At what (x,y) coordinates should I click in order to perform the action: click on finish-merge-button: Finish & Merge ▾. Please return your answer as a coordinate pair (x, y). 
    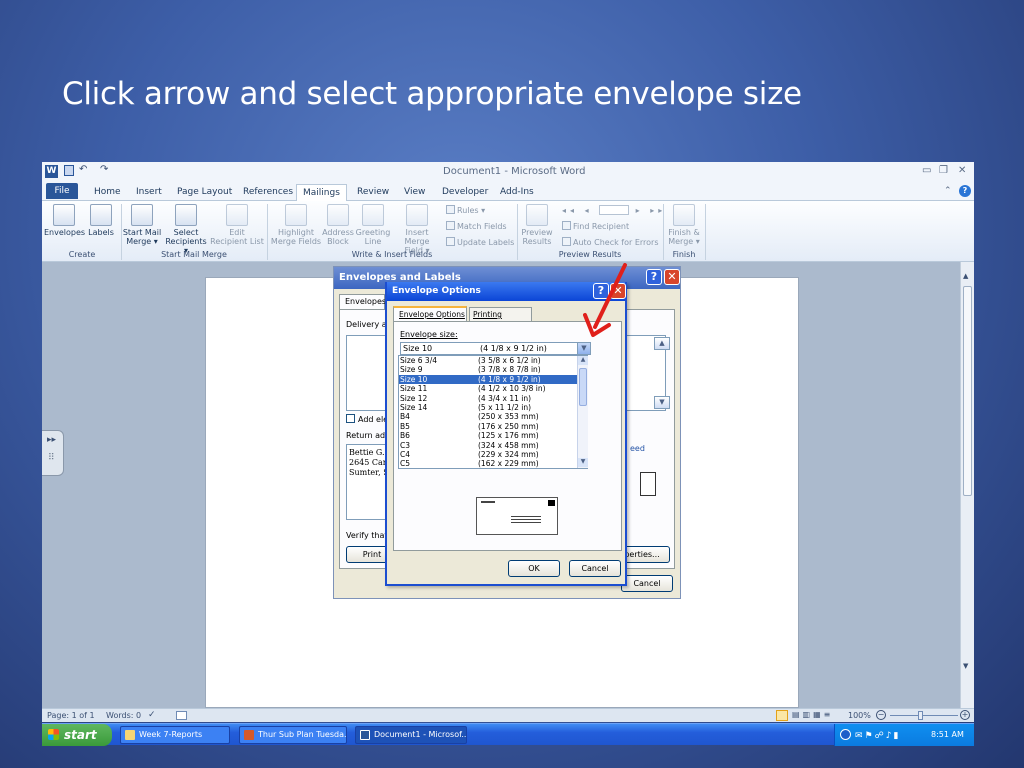
    Looking at the image, I should click on (684, 225).